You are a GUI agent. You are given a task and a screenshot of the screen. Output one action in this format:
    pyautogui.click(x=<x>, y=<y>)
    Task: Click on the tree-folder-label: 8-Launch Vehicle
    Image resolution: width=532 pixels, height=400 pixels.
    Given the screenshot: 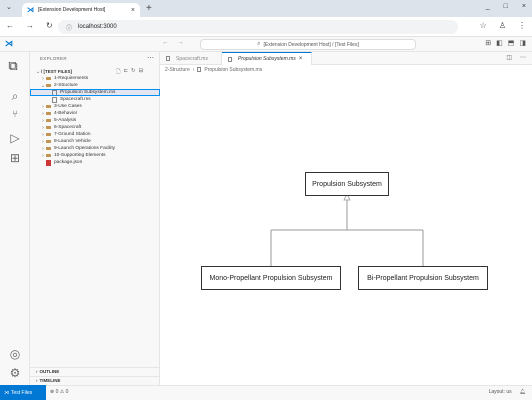 What is the action you would take?
    pyautogui.click(x=72, y=141)
    